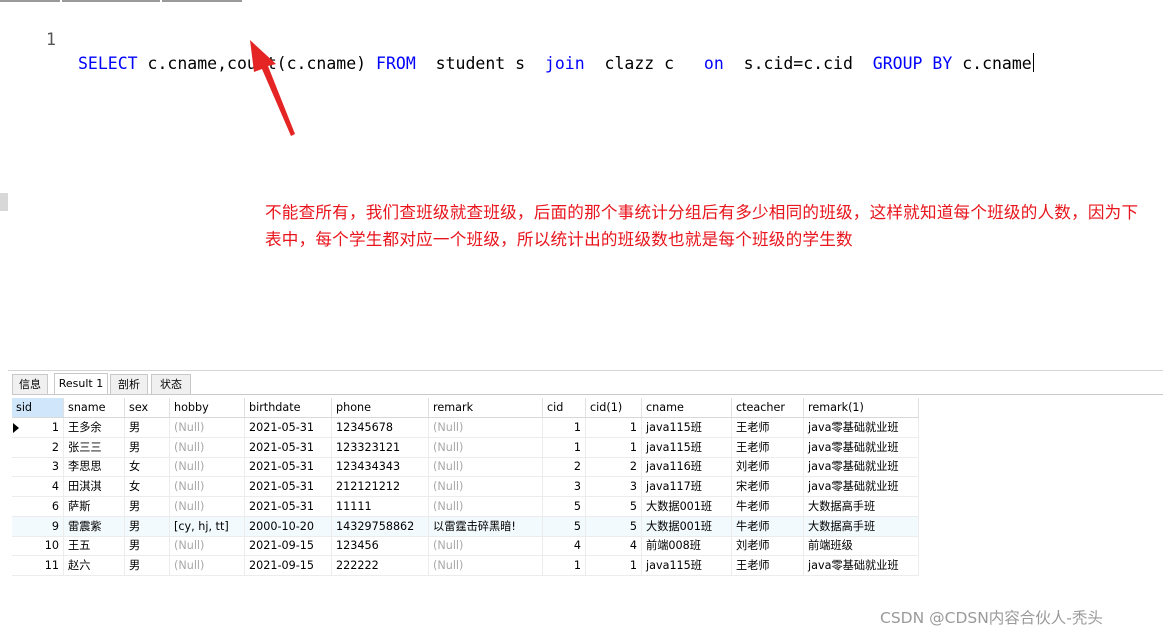  Describe the element at coordinates (94, 565) in the screenshot. I see `table-cell: 赵六` at that location.